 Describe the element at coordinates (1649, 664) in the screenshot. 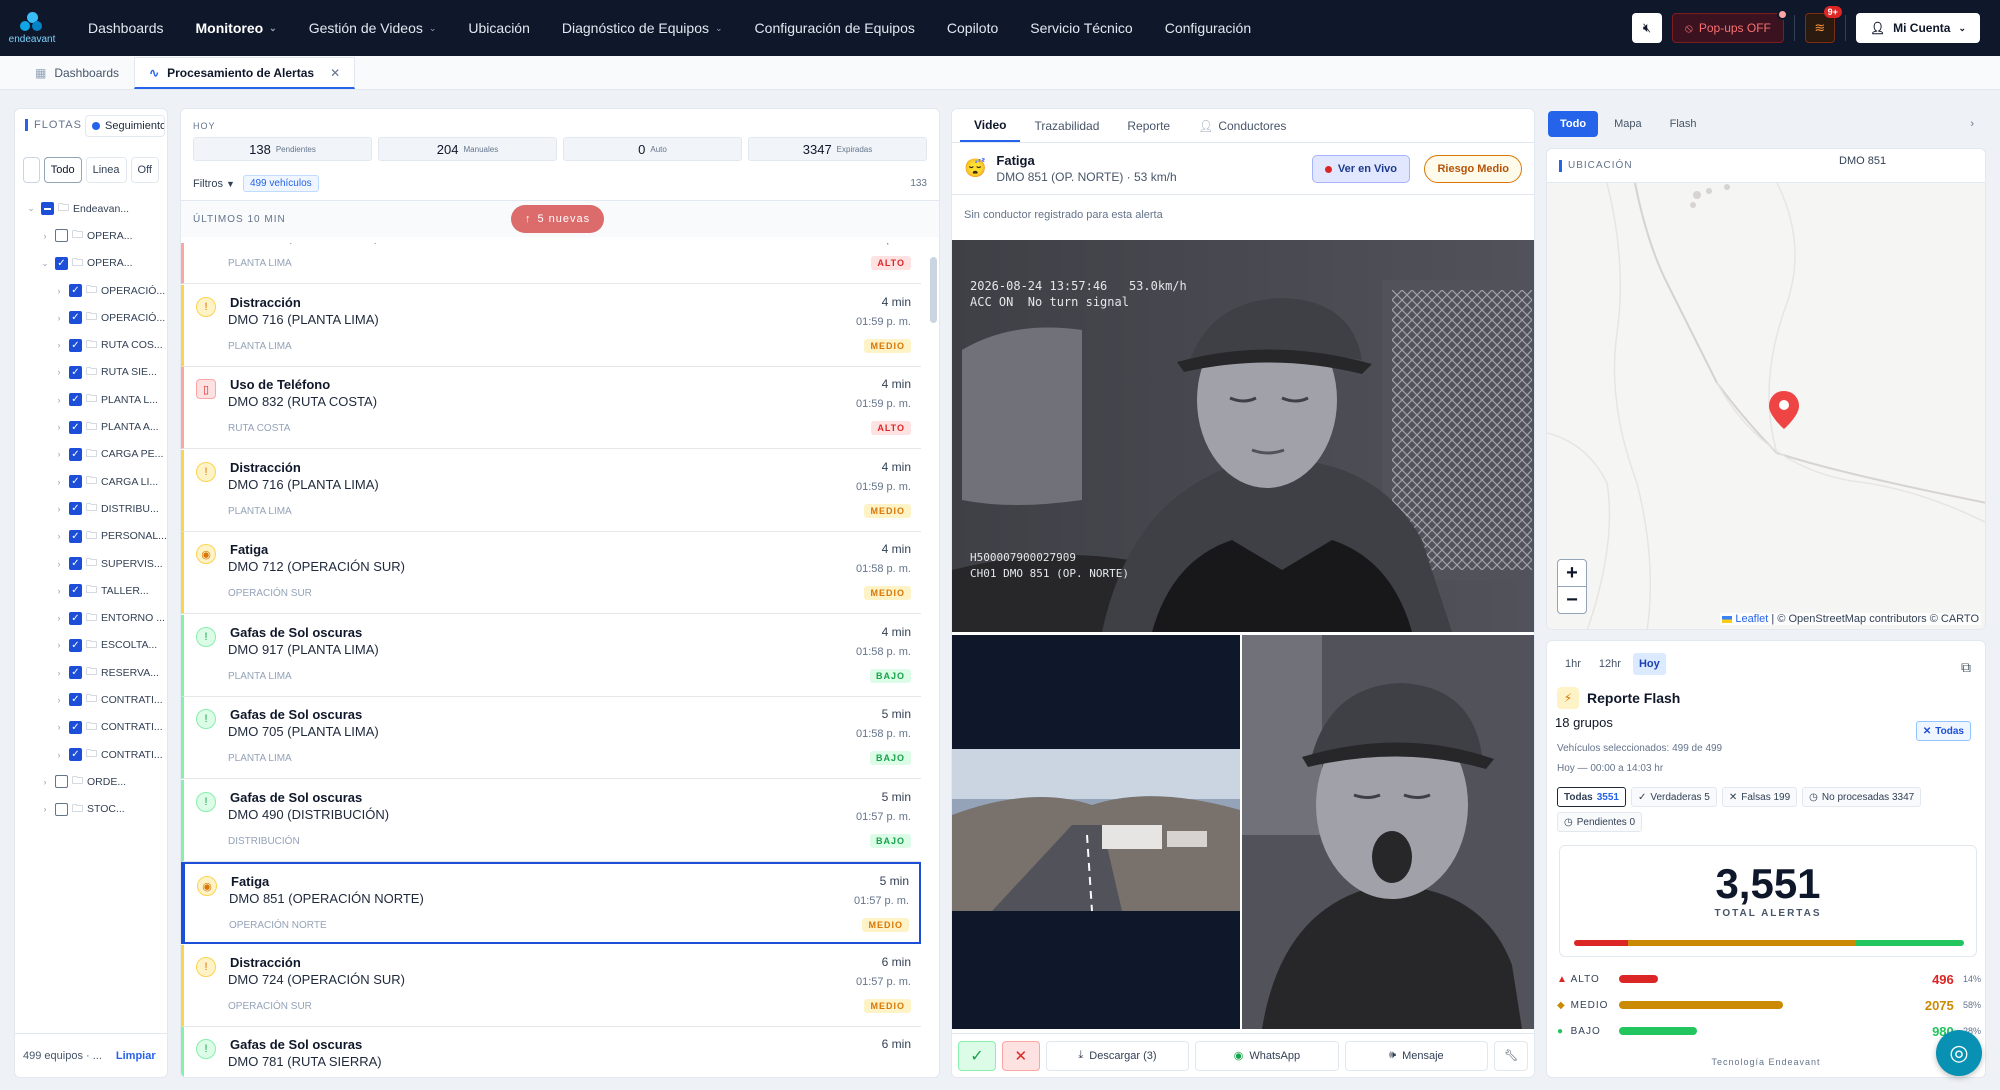

I see `range-today-button: Hoy` at that location.